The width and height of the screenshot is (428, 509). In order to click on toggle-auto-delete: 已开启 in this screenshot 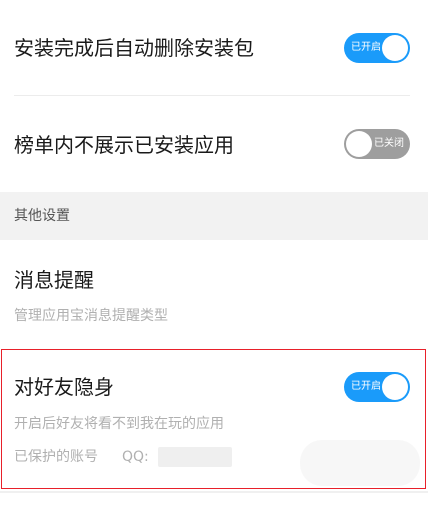, I will do `click(377, 48)`.